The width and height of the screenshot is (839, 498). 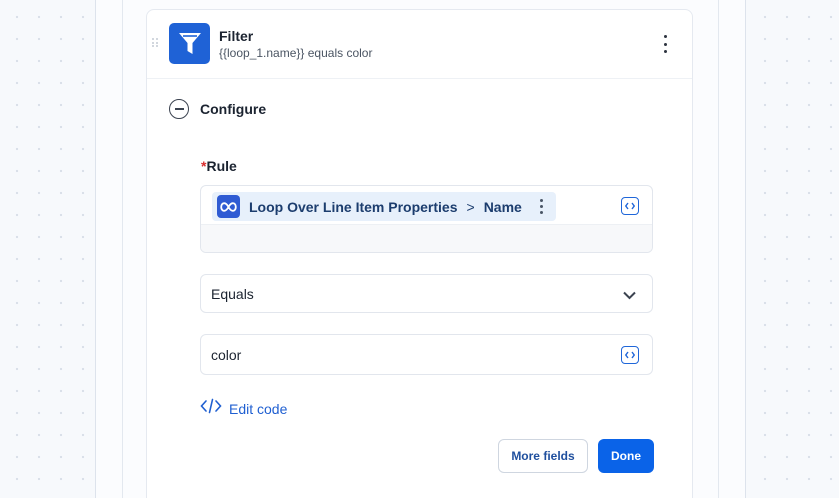 What do you see at coordinates (211, 408) in the screenshot?
I see `code-brackets-icon` at bounding box center [211, 408].